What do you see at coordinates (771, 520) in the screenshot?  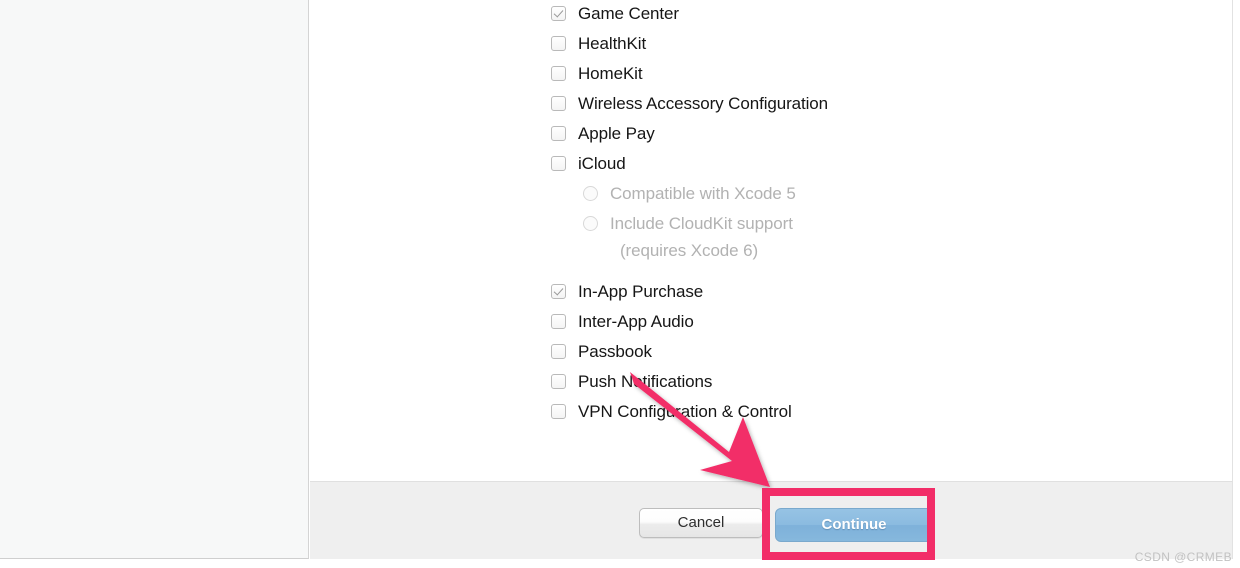 I see `dialog-button-bar: Cancel Continue` at bounding box center [771, 520].